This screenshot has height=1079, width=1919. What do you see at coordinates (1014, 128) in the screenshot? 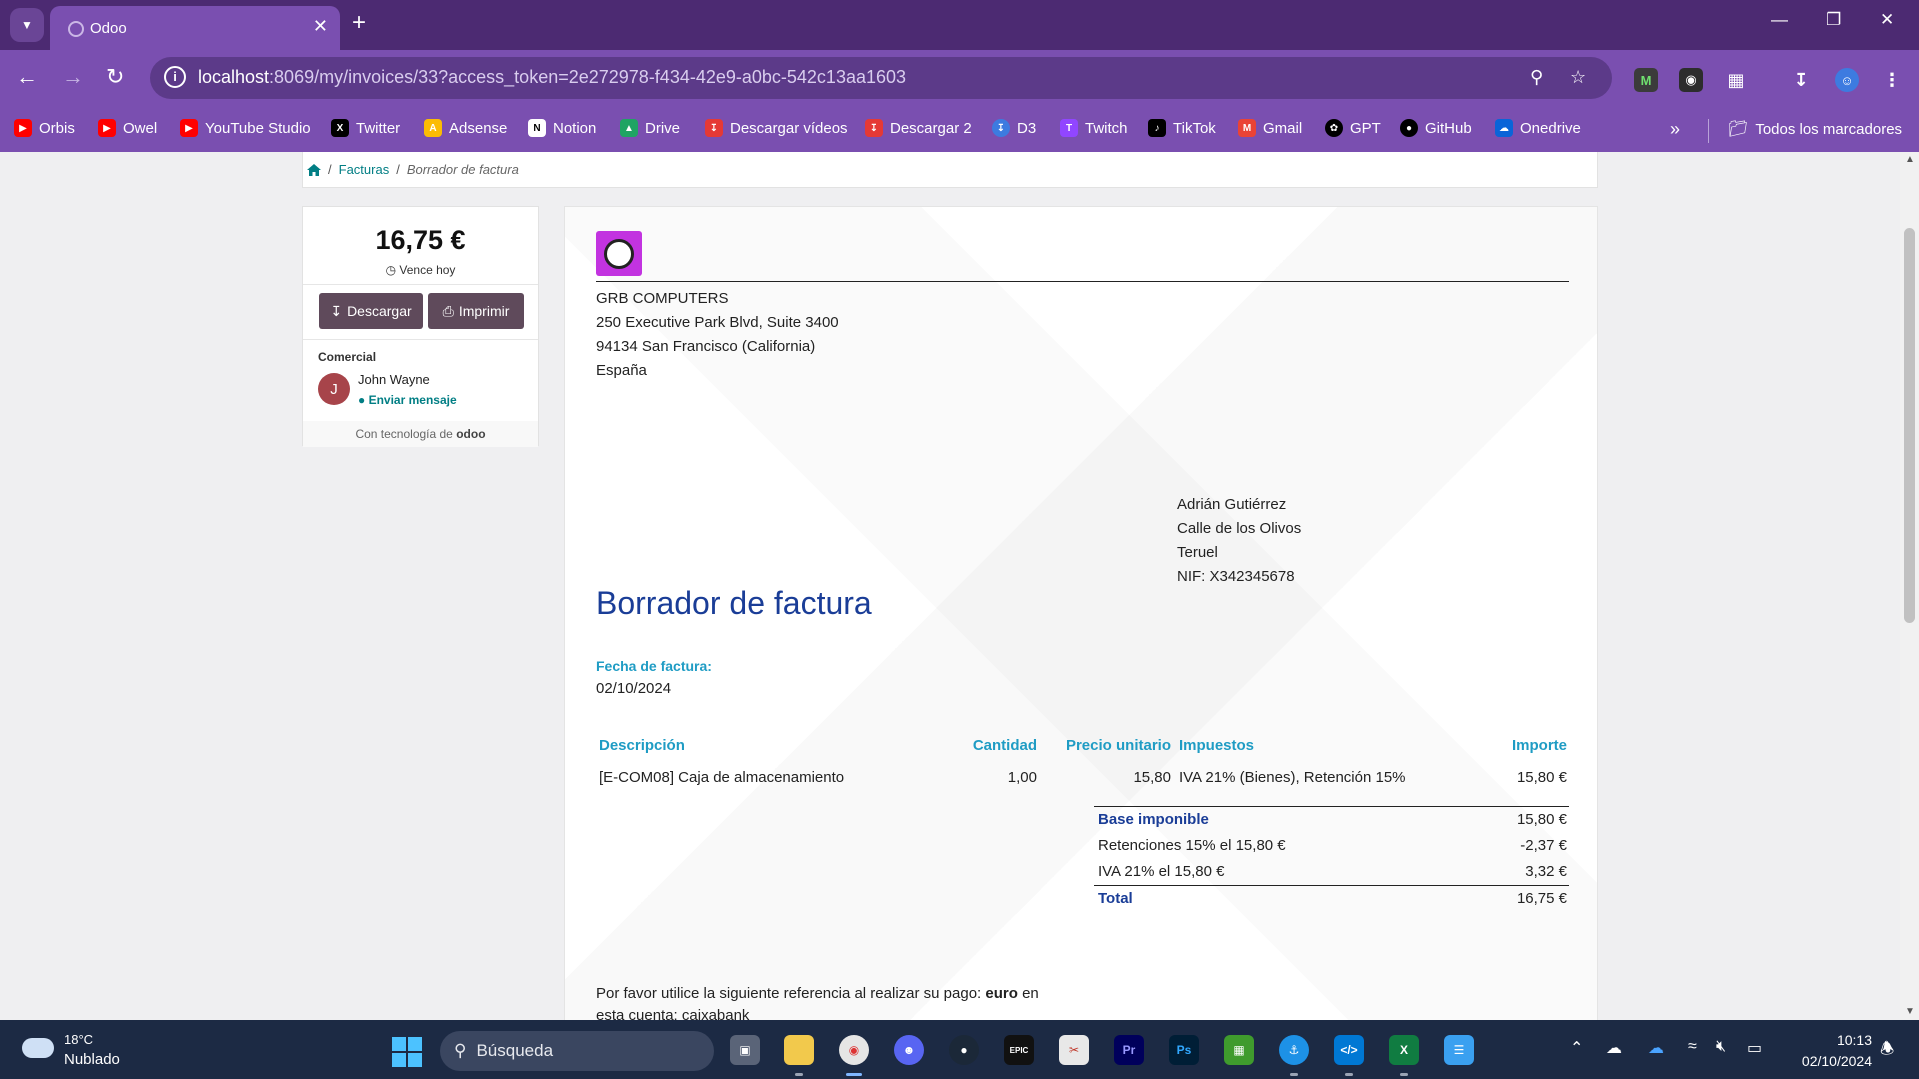
I see `bookmark-d3: ↧ D3` at bounding box center [1014, 128].